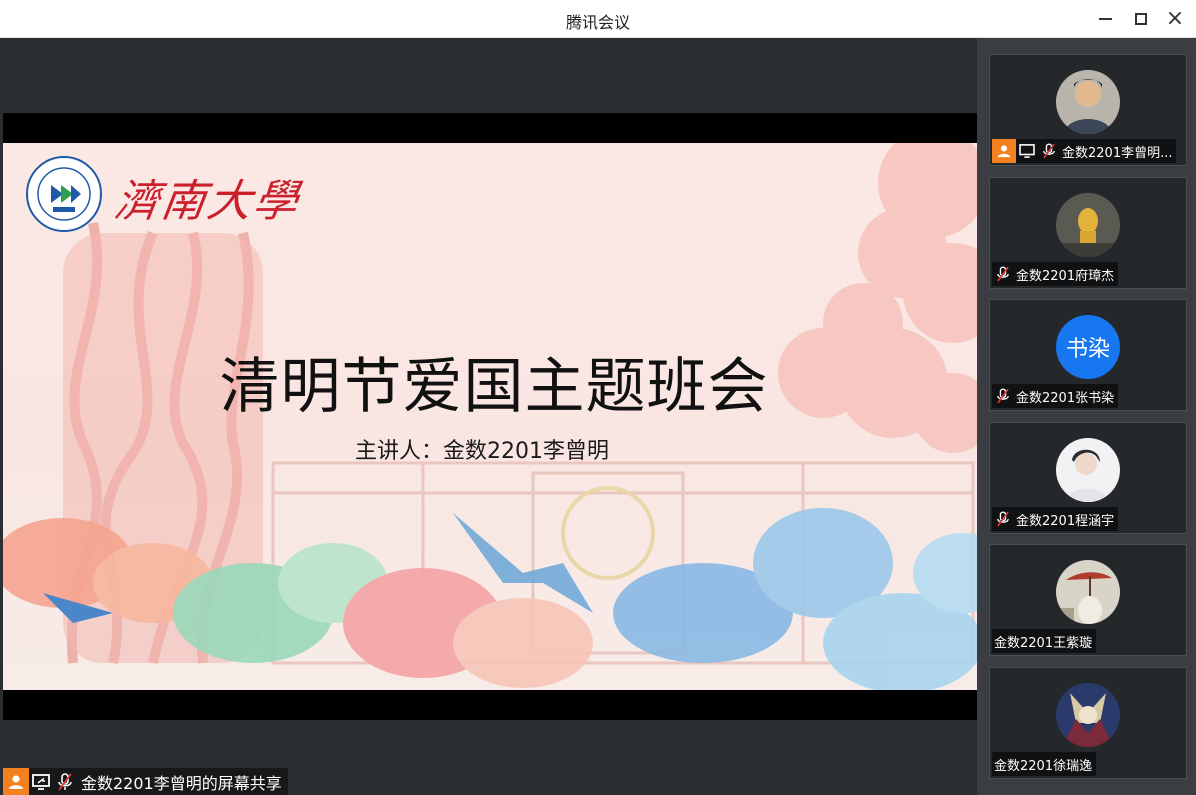 The height and width of the screenshot is (795, 1196). I want to click on avatar: 书染, so click(1088, 347).